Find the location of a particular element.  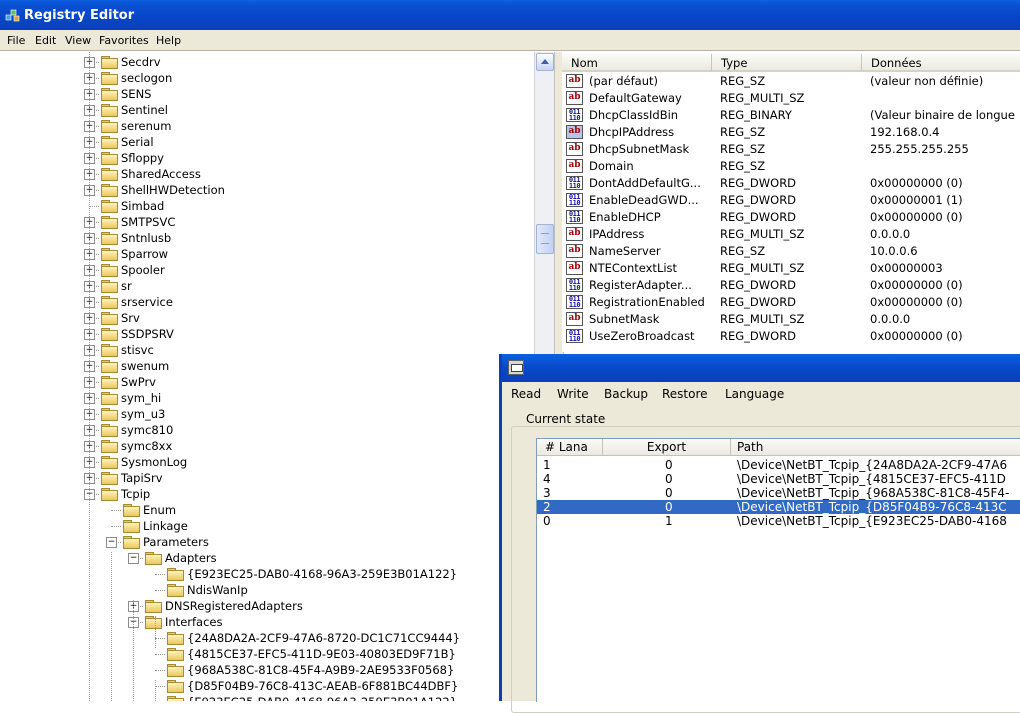

tree-node-label: Spooler is located at coordinates (143, 270).